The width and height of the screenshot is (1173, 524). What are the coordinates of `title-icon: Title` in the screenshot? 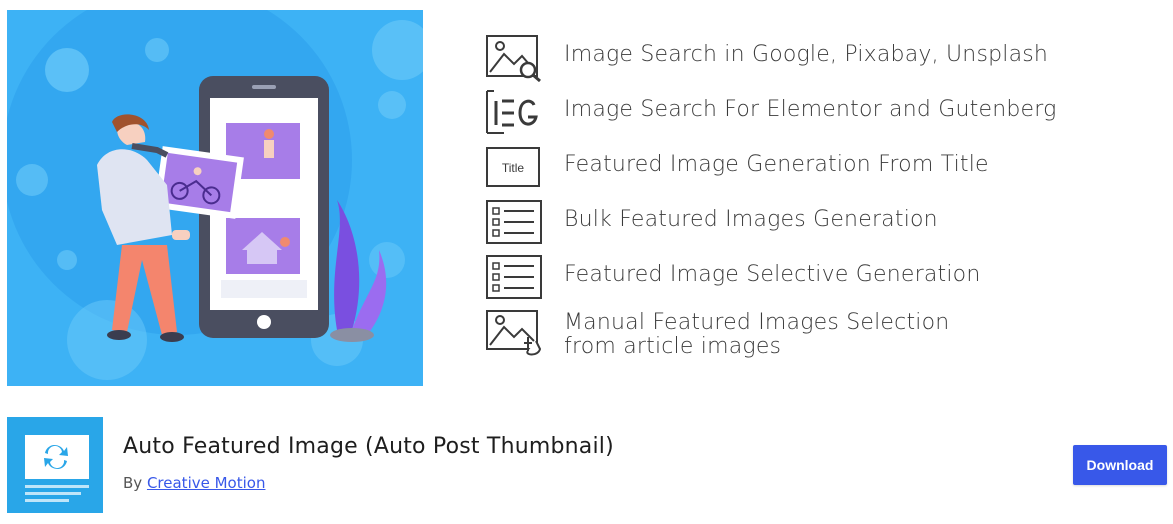 It's located at (513, 167).